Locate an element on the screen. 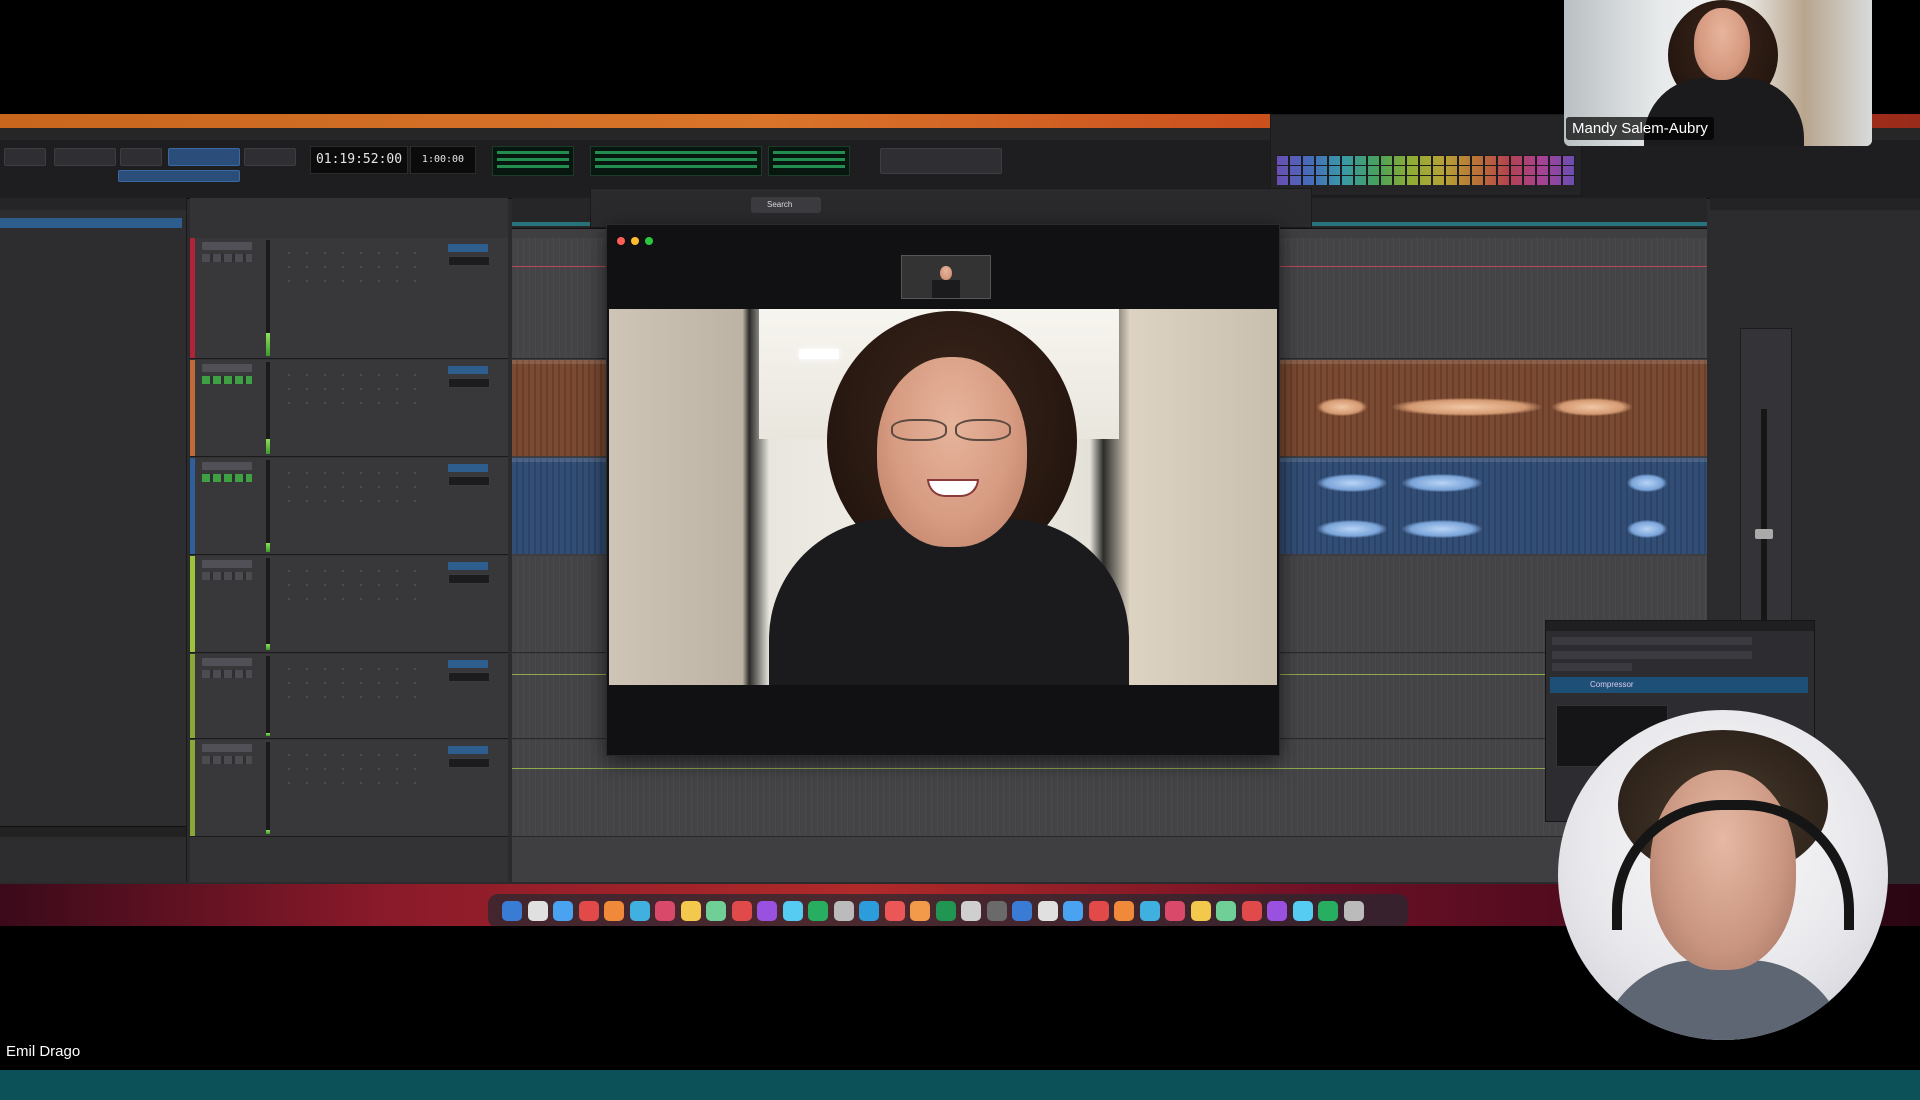 Image resolution: width=1920 pixels, height=1100 pixels. color-palette-window is located at coordinates (1426, 155).